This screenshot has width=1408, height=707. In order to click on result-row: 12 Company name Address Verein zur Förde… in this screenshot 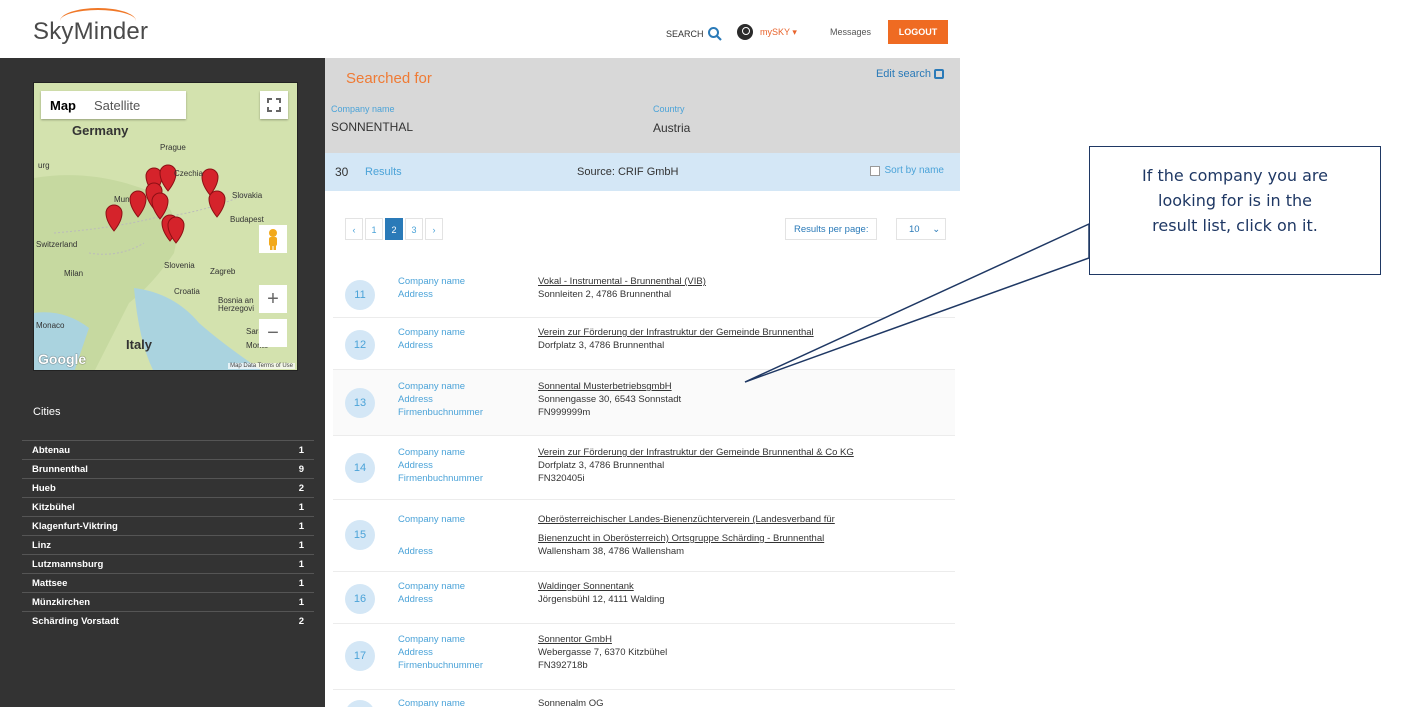, I will do `click(644, 344)`.